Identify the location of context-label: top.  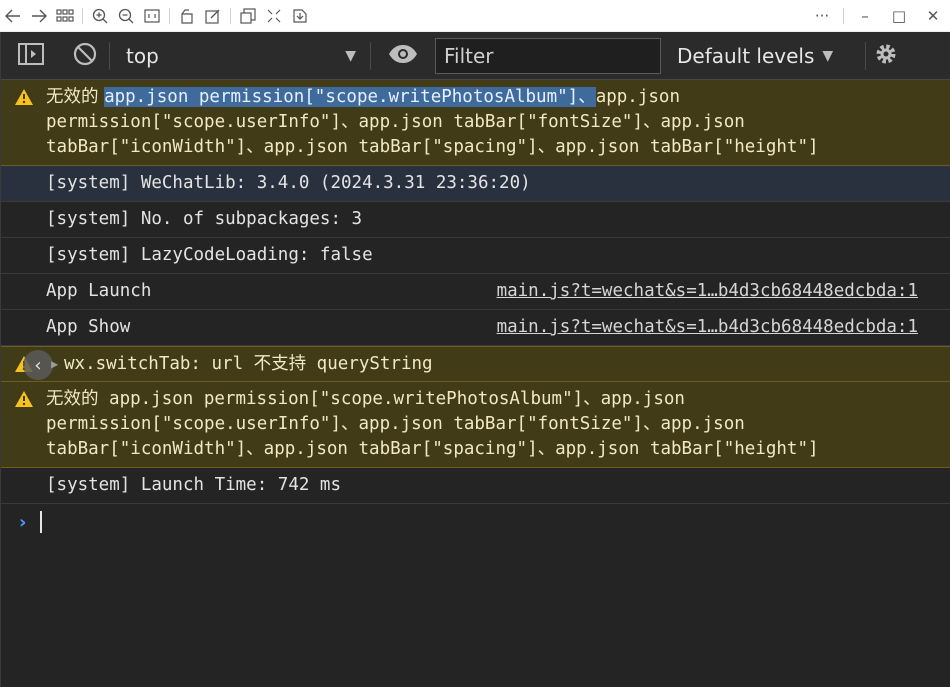
(142, 55).